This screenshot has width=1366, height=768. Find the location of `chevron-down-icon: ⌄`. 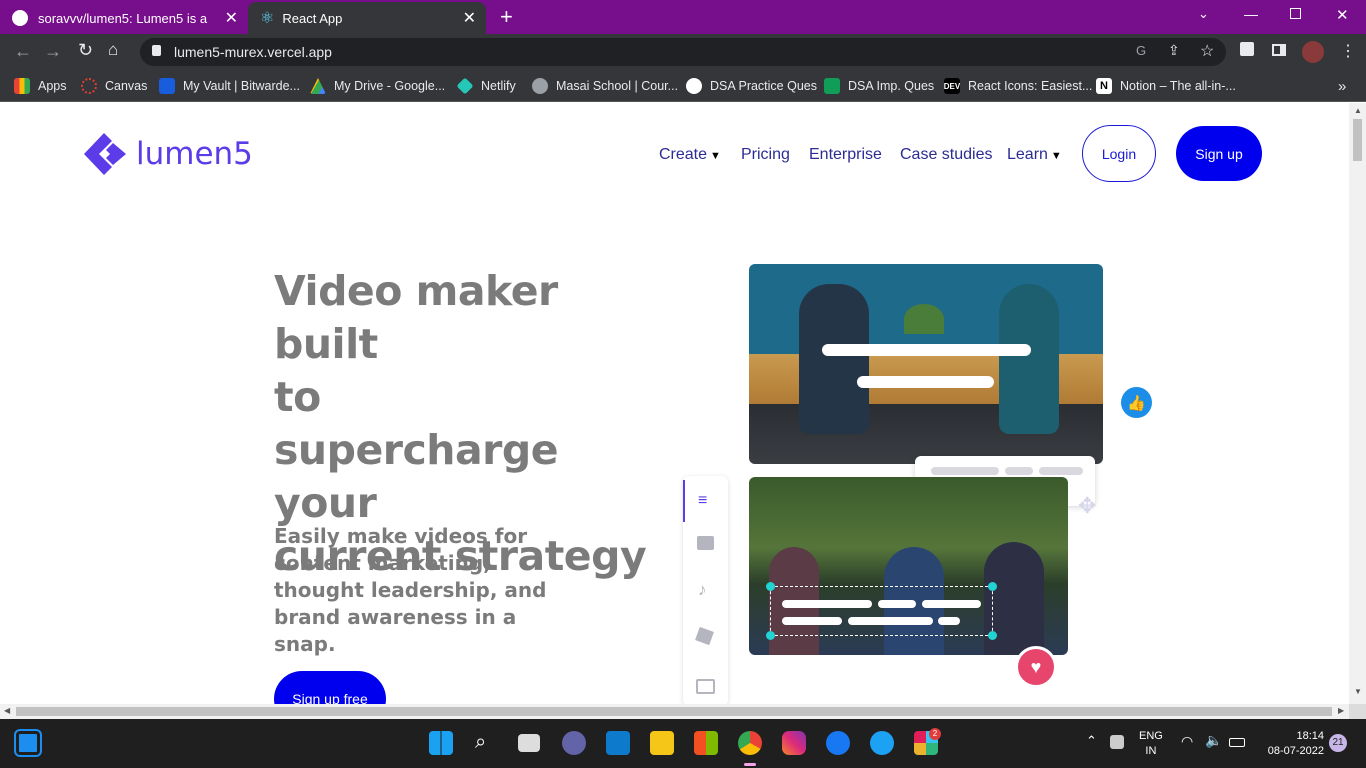

chevron-down-icon: ⌄ is located at coordinates (1203, 14).